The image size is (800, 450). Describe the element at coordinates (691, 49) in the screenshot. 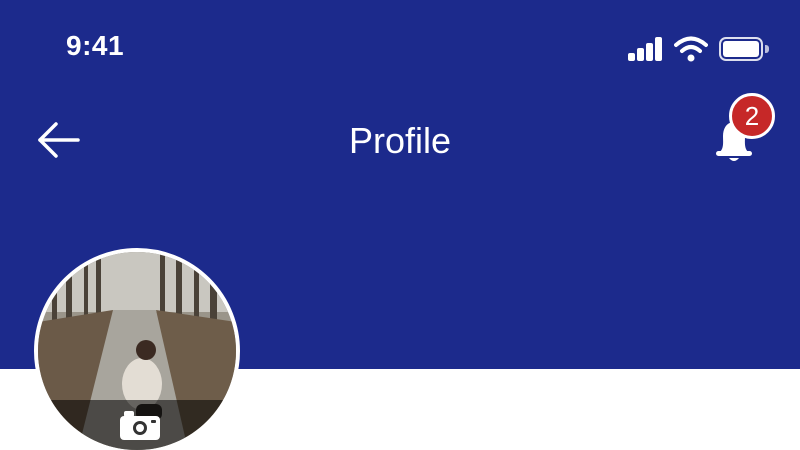

I see `wifi-icon` at that location.